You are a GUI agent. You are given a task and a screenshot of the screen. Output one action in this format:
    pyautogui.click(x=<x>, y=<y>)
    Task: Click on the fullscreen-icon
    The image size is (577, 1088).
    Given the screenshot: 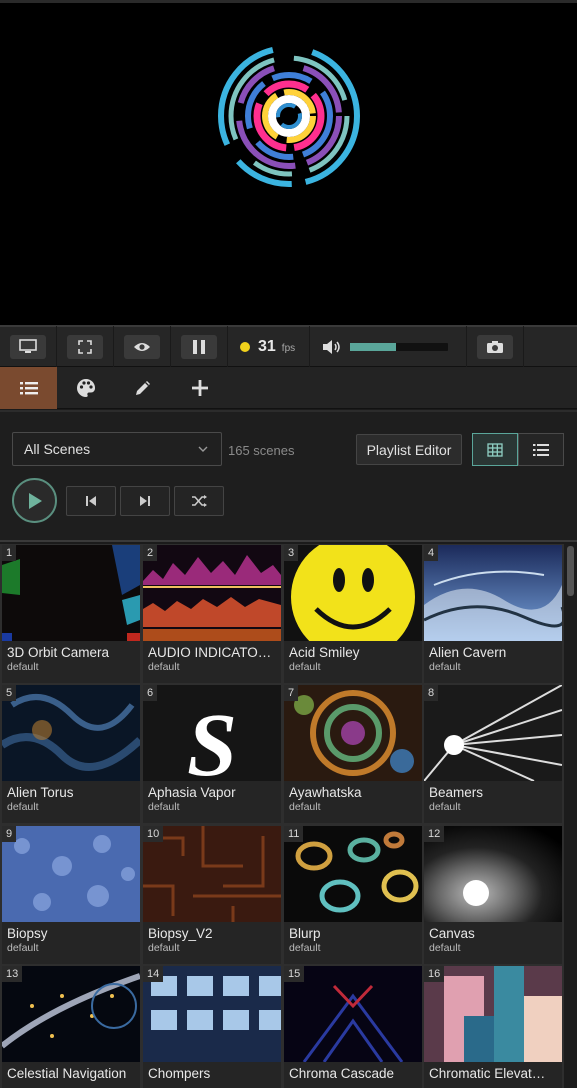 What is the action you would take?
    pyautogui.click(x=85, y=346)
    